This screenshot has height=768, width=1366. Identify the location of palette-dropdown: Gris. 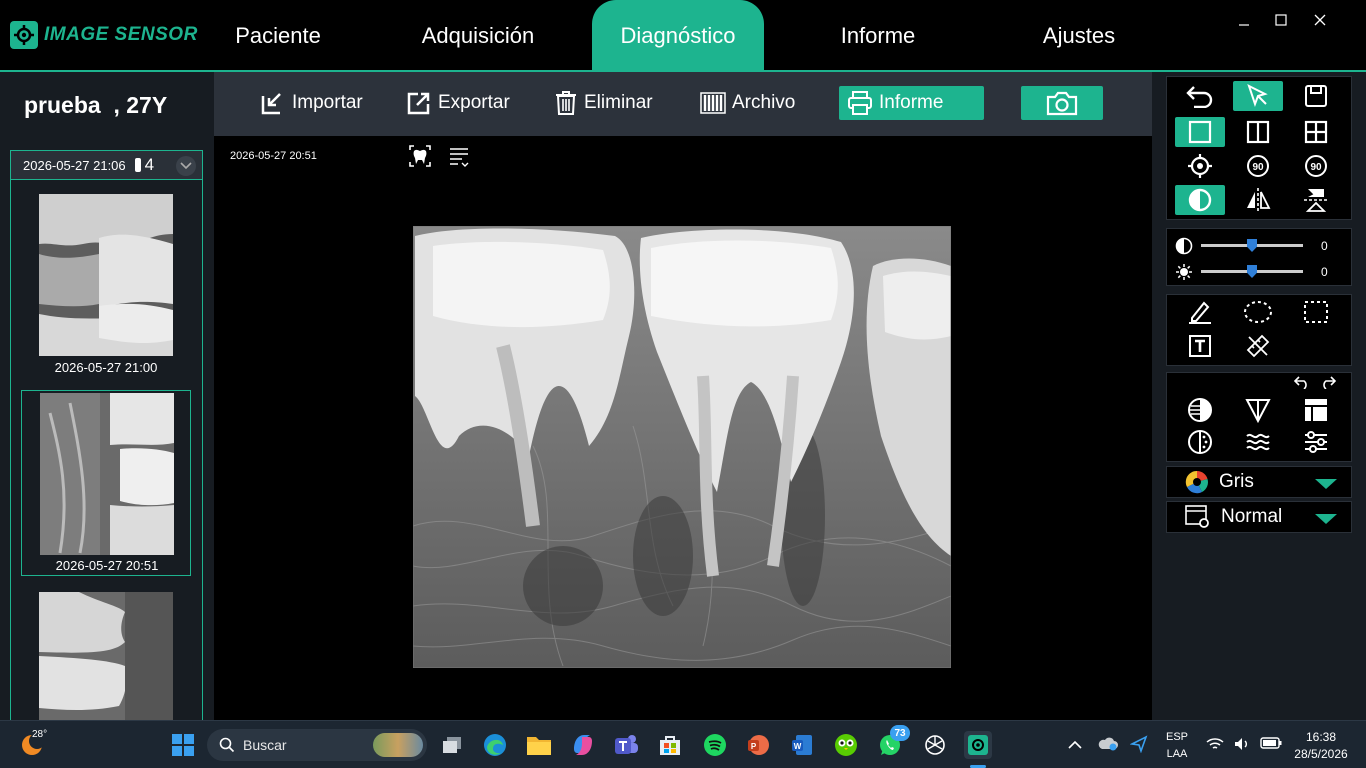
(1259, 482).